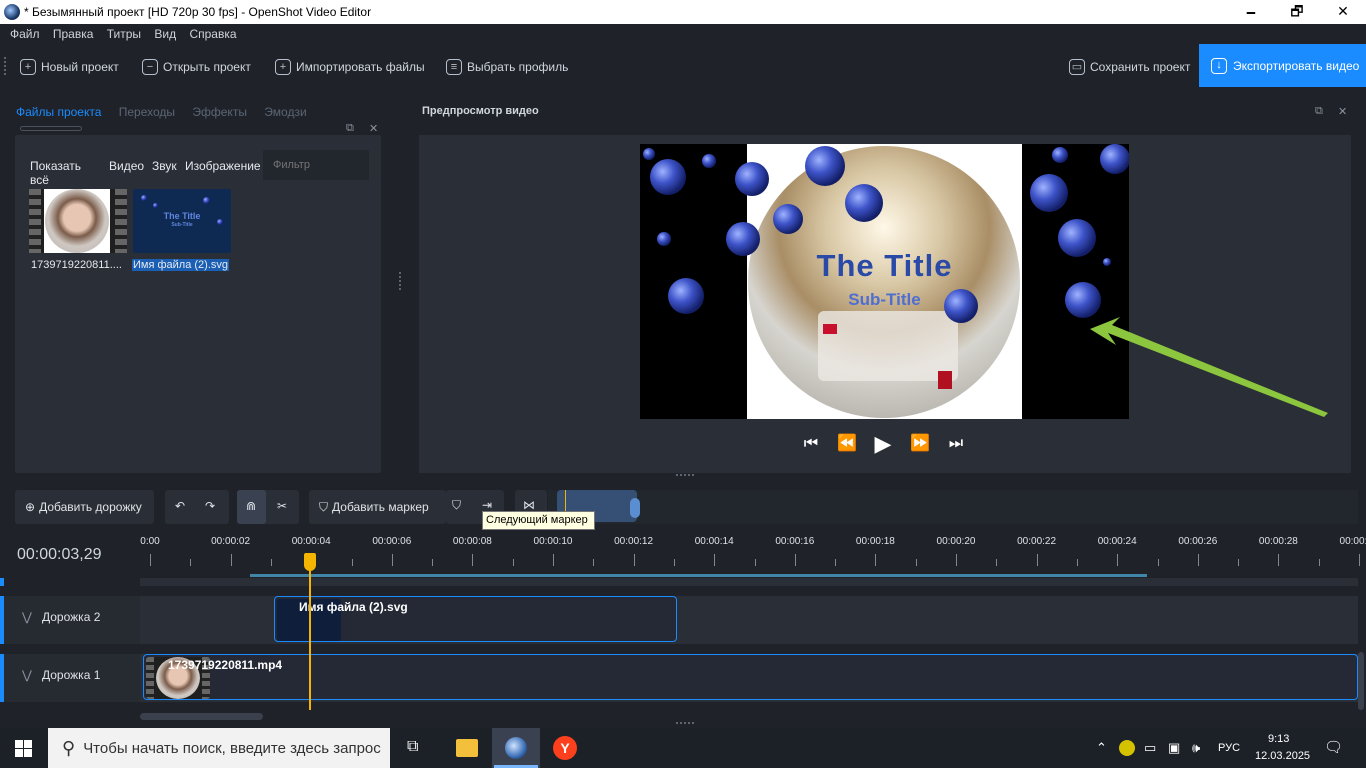  Describe the element at coordinates (25, 34) in the screenshot. I see `menu-file: Файл` at that location.